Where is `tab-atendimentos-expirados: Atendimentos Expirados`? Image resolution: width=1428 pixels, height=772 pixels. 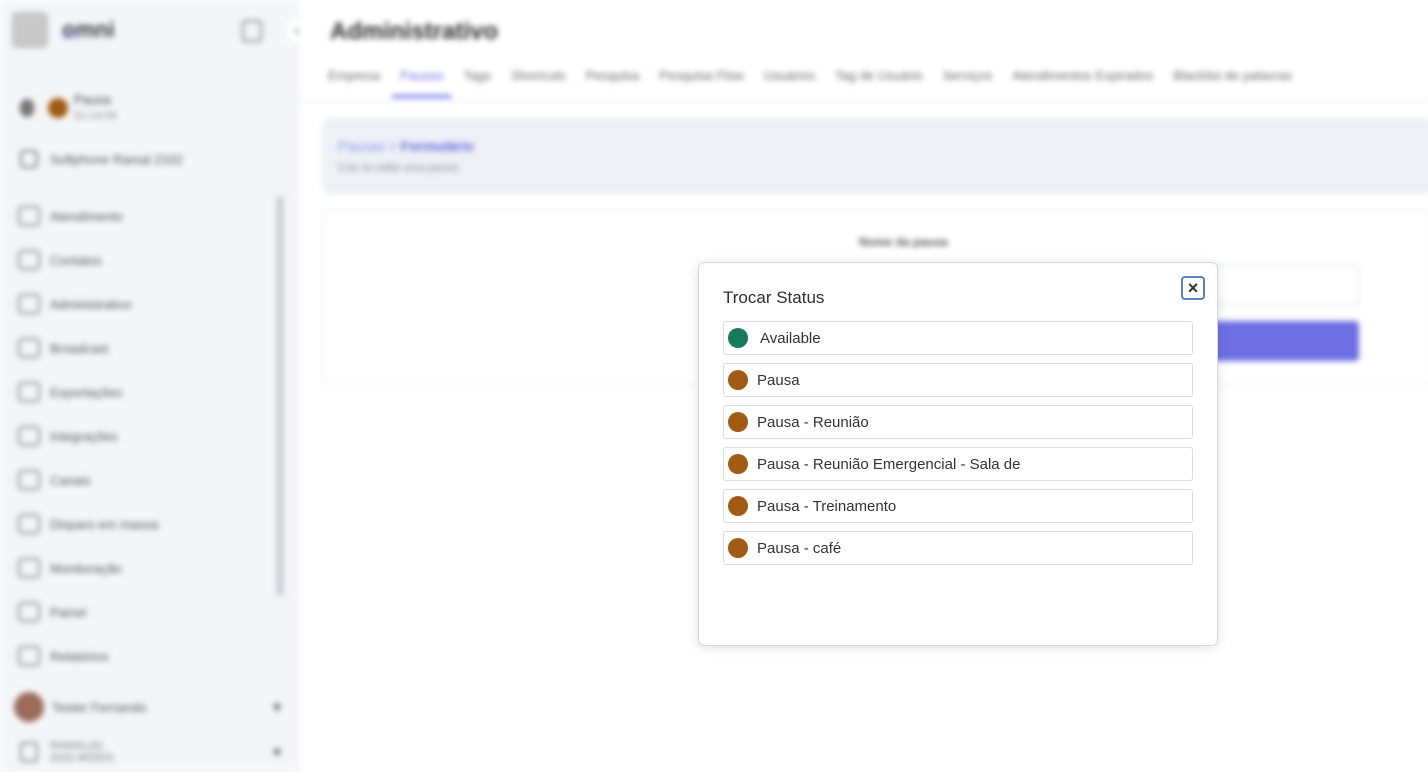
tab-atendimentos-expirados: Atendimentos Expirados is located at coordinates (1082, 83).